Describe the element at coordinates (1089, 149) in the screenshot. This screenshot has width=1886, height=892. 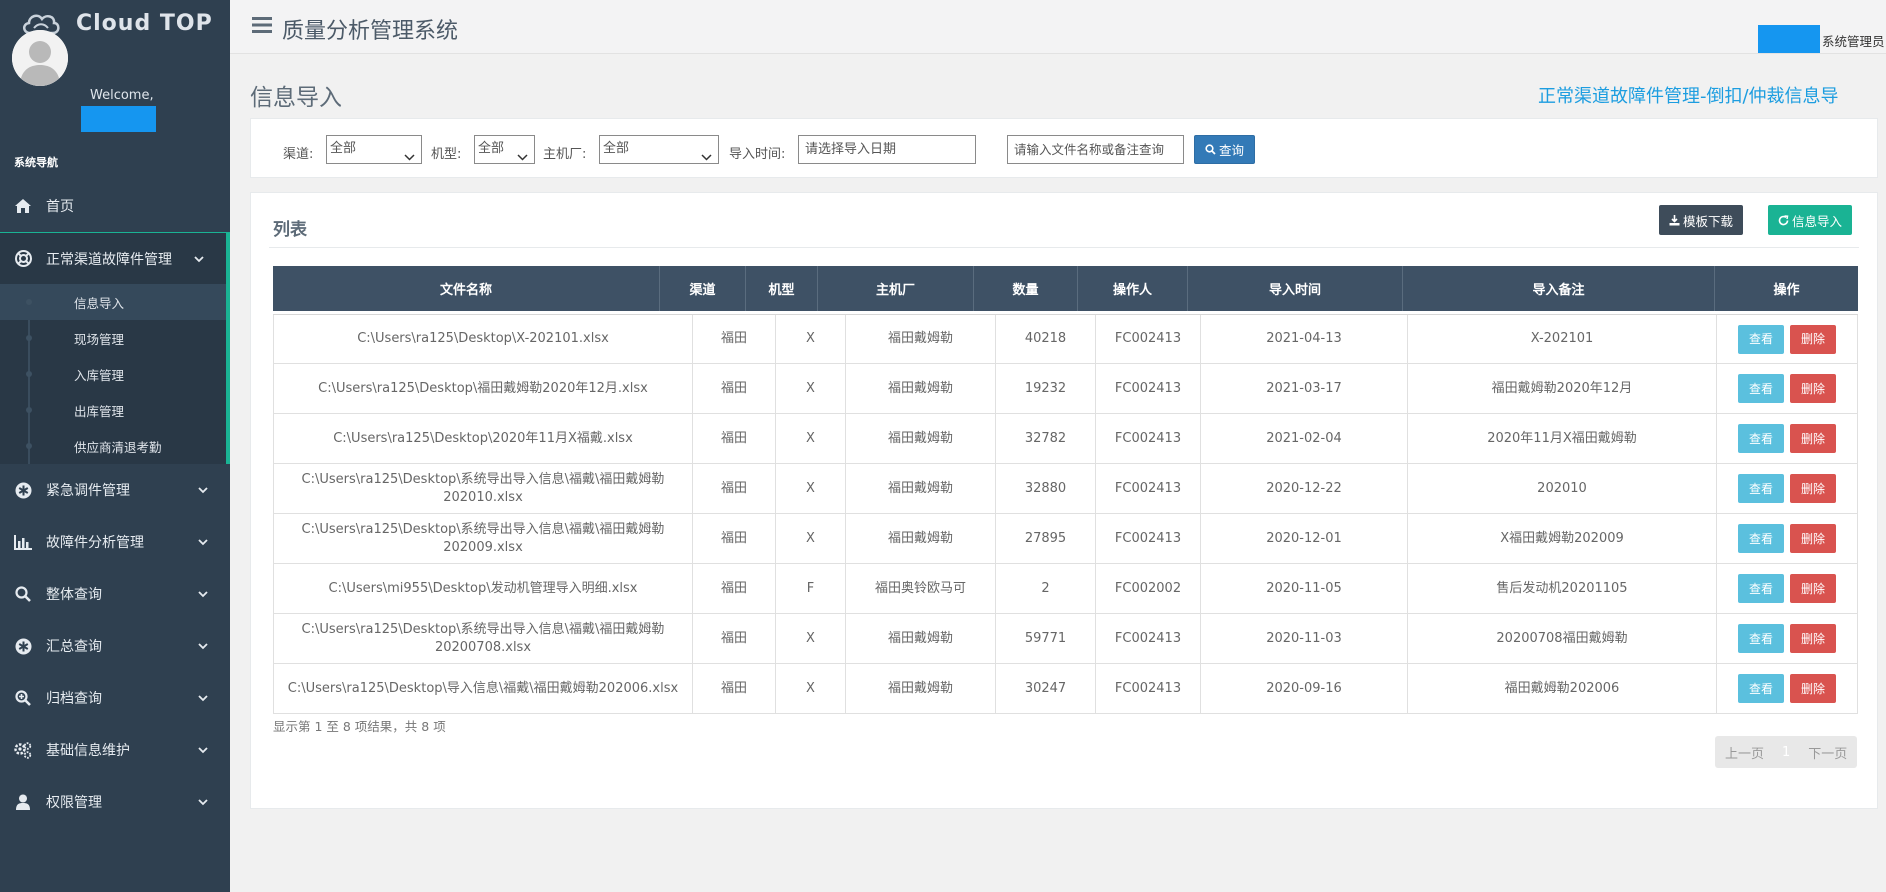
I see `keyword-placeholder: 请输入文件名称或备注查询` at that location.